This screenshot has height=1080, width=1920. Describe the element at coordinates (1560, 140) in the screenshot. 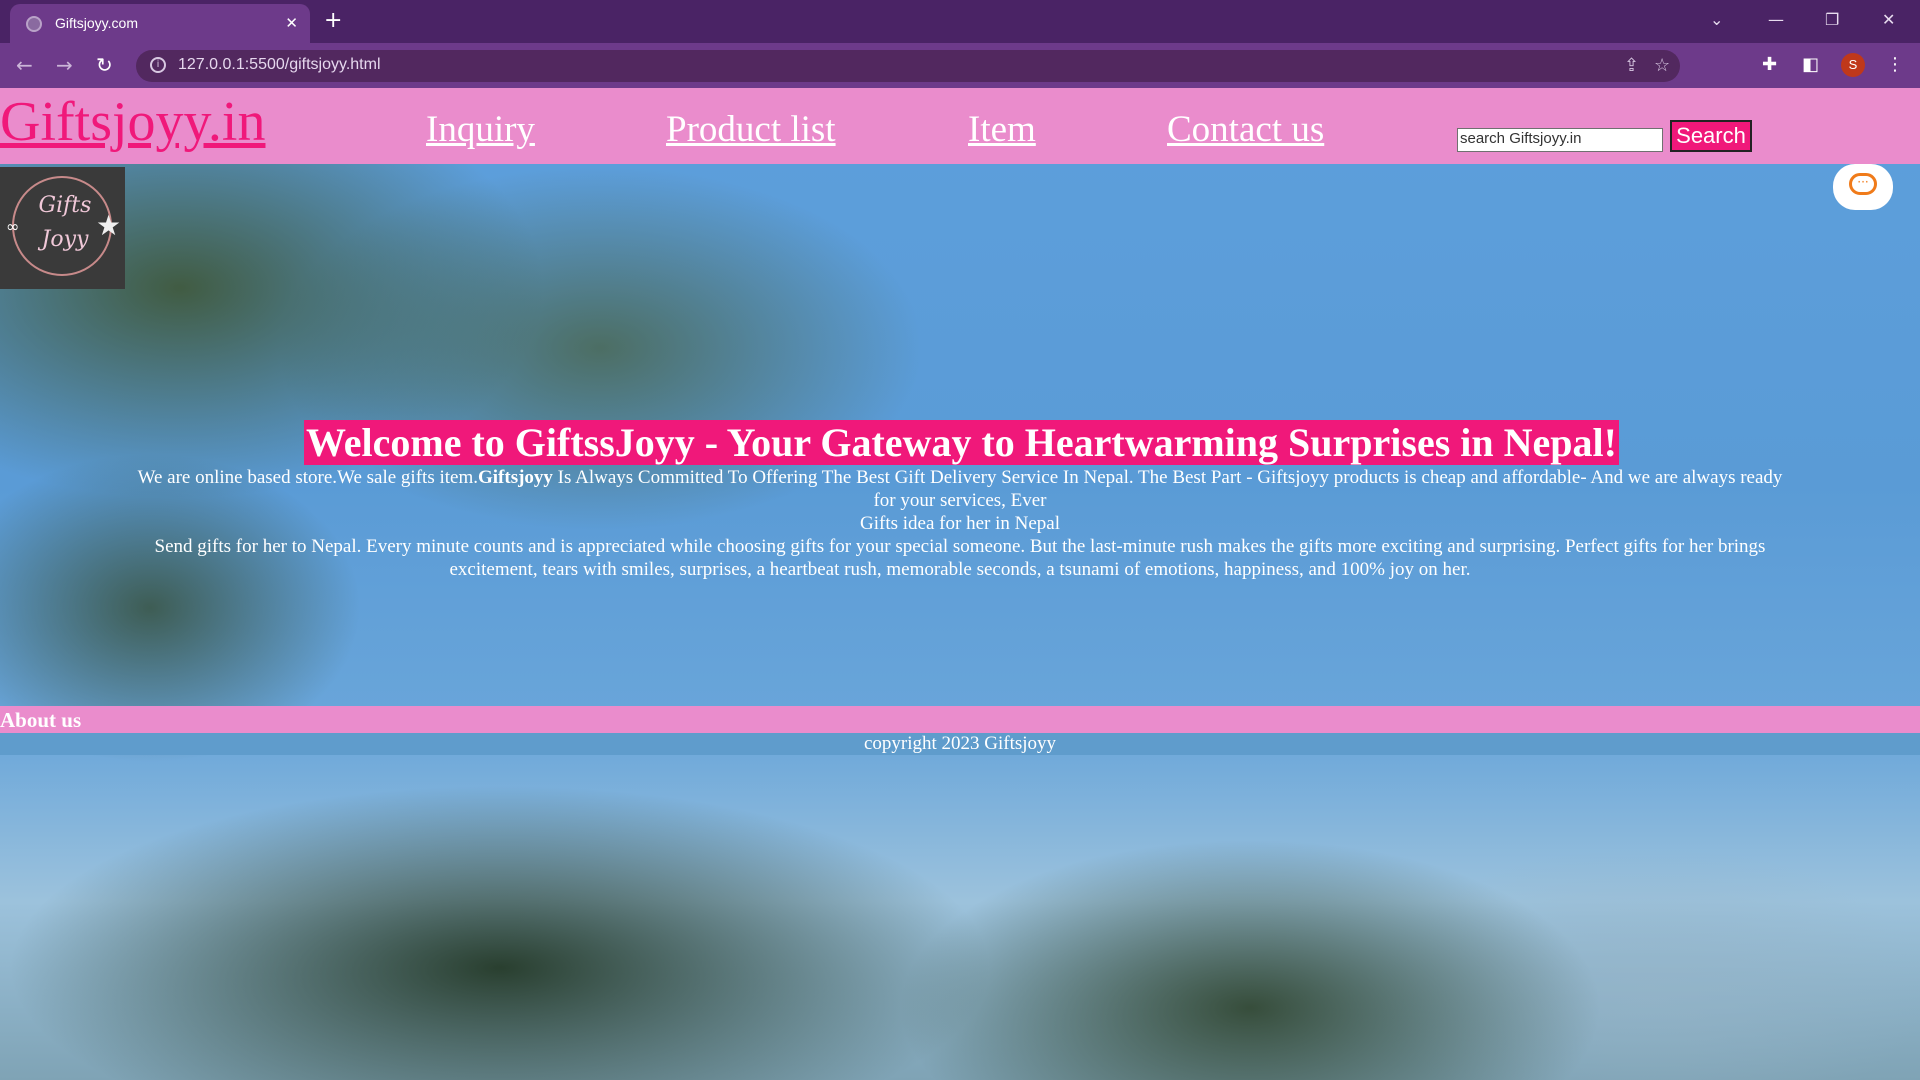

I see `search-input: search Giftsjoyy.in` at that location.